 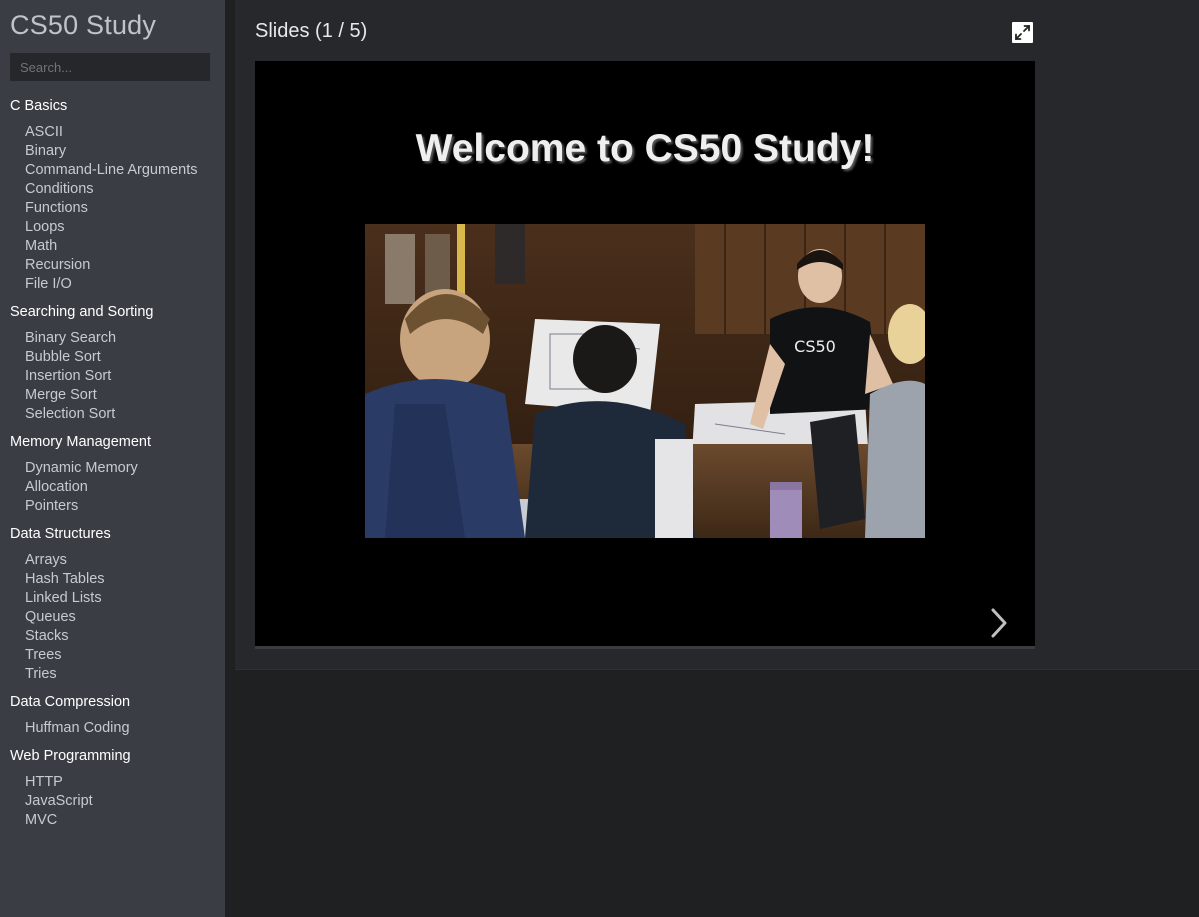 What do you see at coordinates (112, 284) in the screenshot?
I see `sidebar-item: File I/O` at bounding box center [112, 284].